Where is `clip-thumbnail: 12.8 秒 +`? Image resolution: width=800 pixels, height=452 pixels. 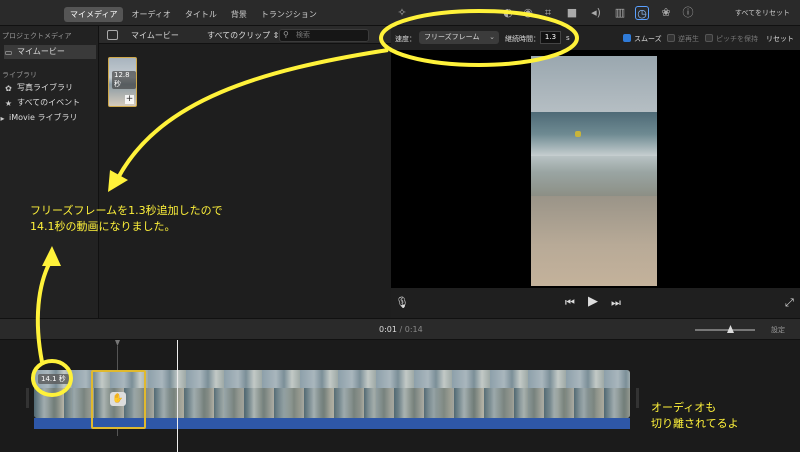
clip-thumbnail: 12.8 秒 + is located at coordinates (122, 82).